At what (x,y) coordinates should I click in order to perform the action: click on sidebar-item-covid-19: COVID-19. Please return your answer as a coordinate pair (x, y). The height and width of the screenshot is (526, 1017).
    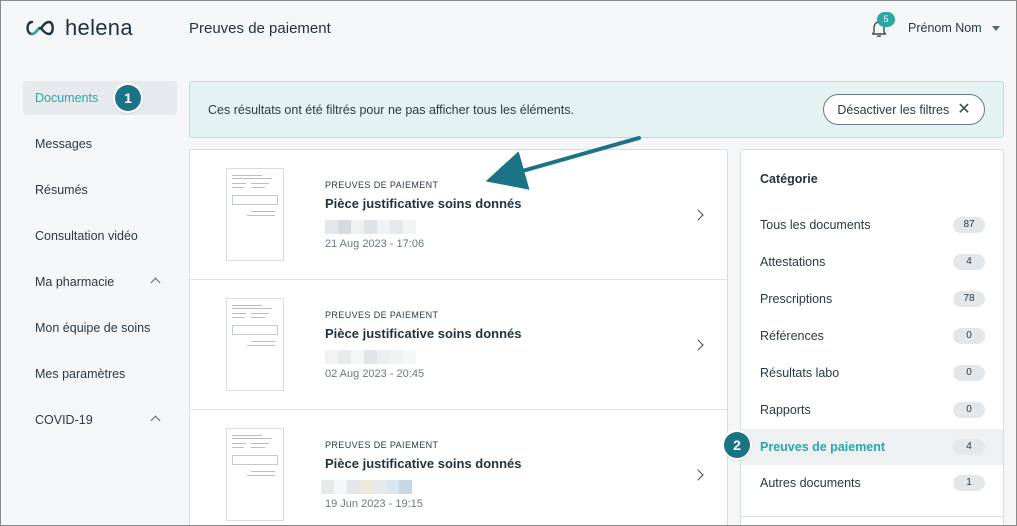
    Looking at the image, I should click on (100, 420).